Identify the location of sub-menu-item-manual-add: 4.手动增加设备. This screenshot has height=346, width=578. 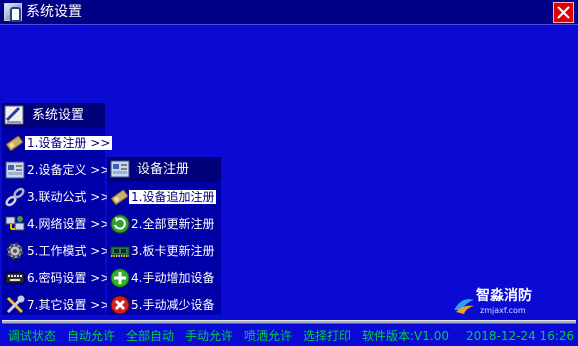
(164, 278).